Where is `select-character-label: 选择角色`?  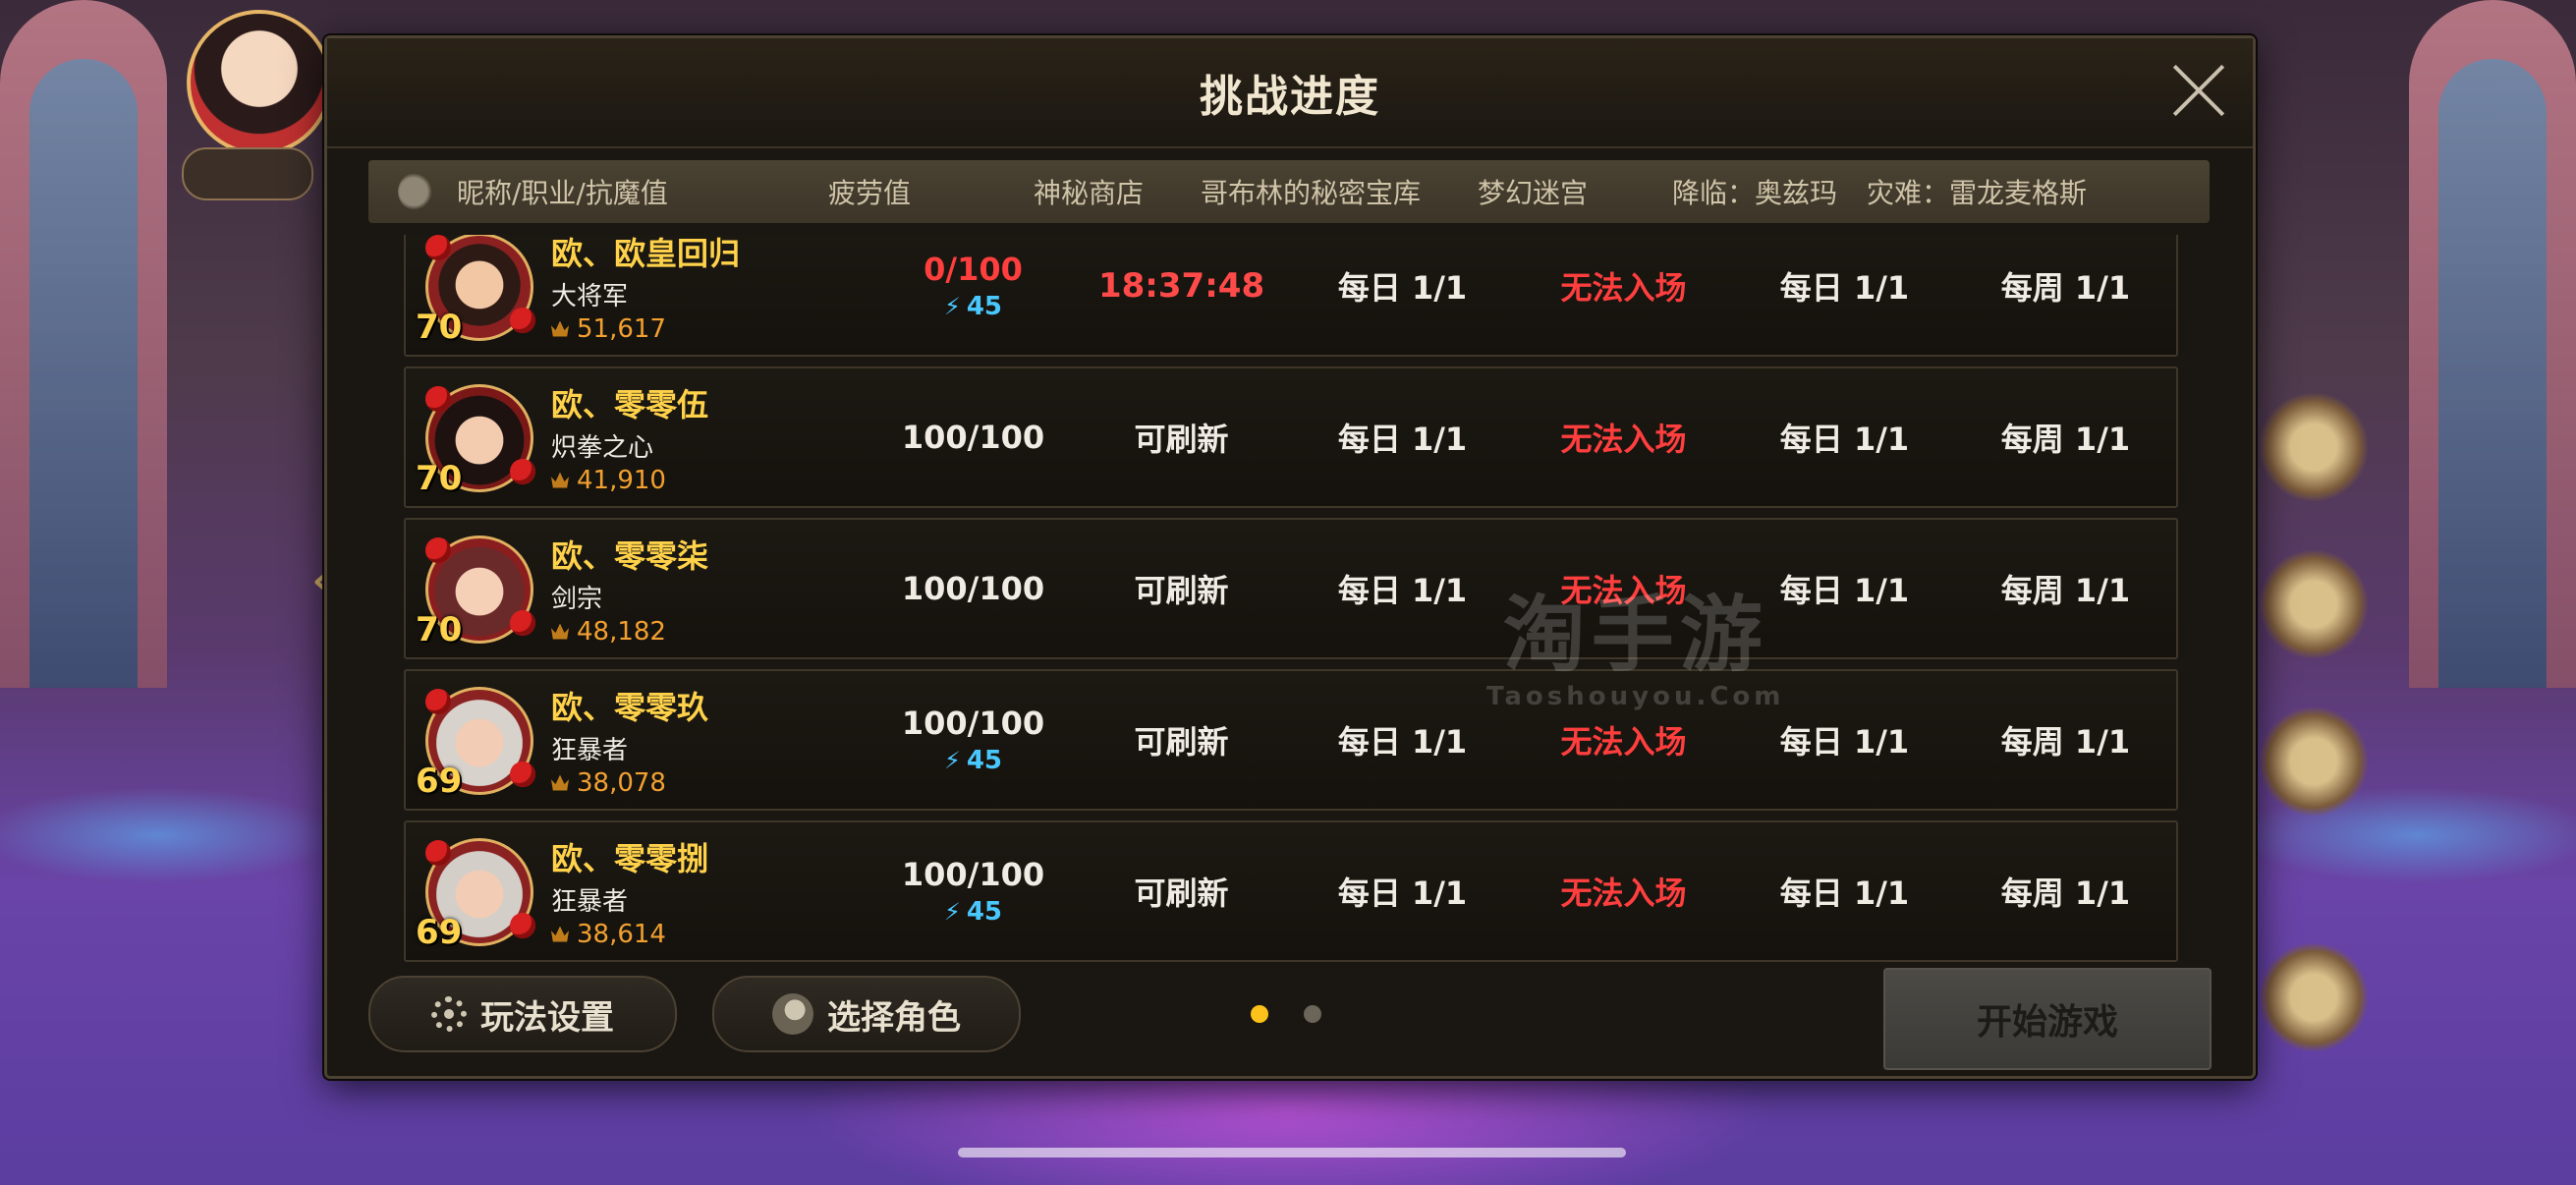
select-character-label: 选择角色 is located at coordinates (894, 1018).